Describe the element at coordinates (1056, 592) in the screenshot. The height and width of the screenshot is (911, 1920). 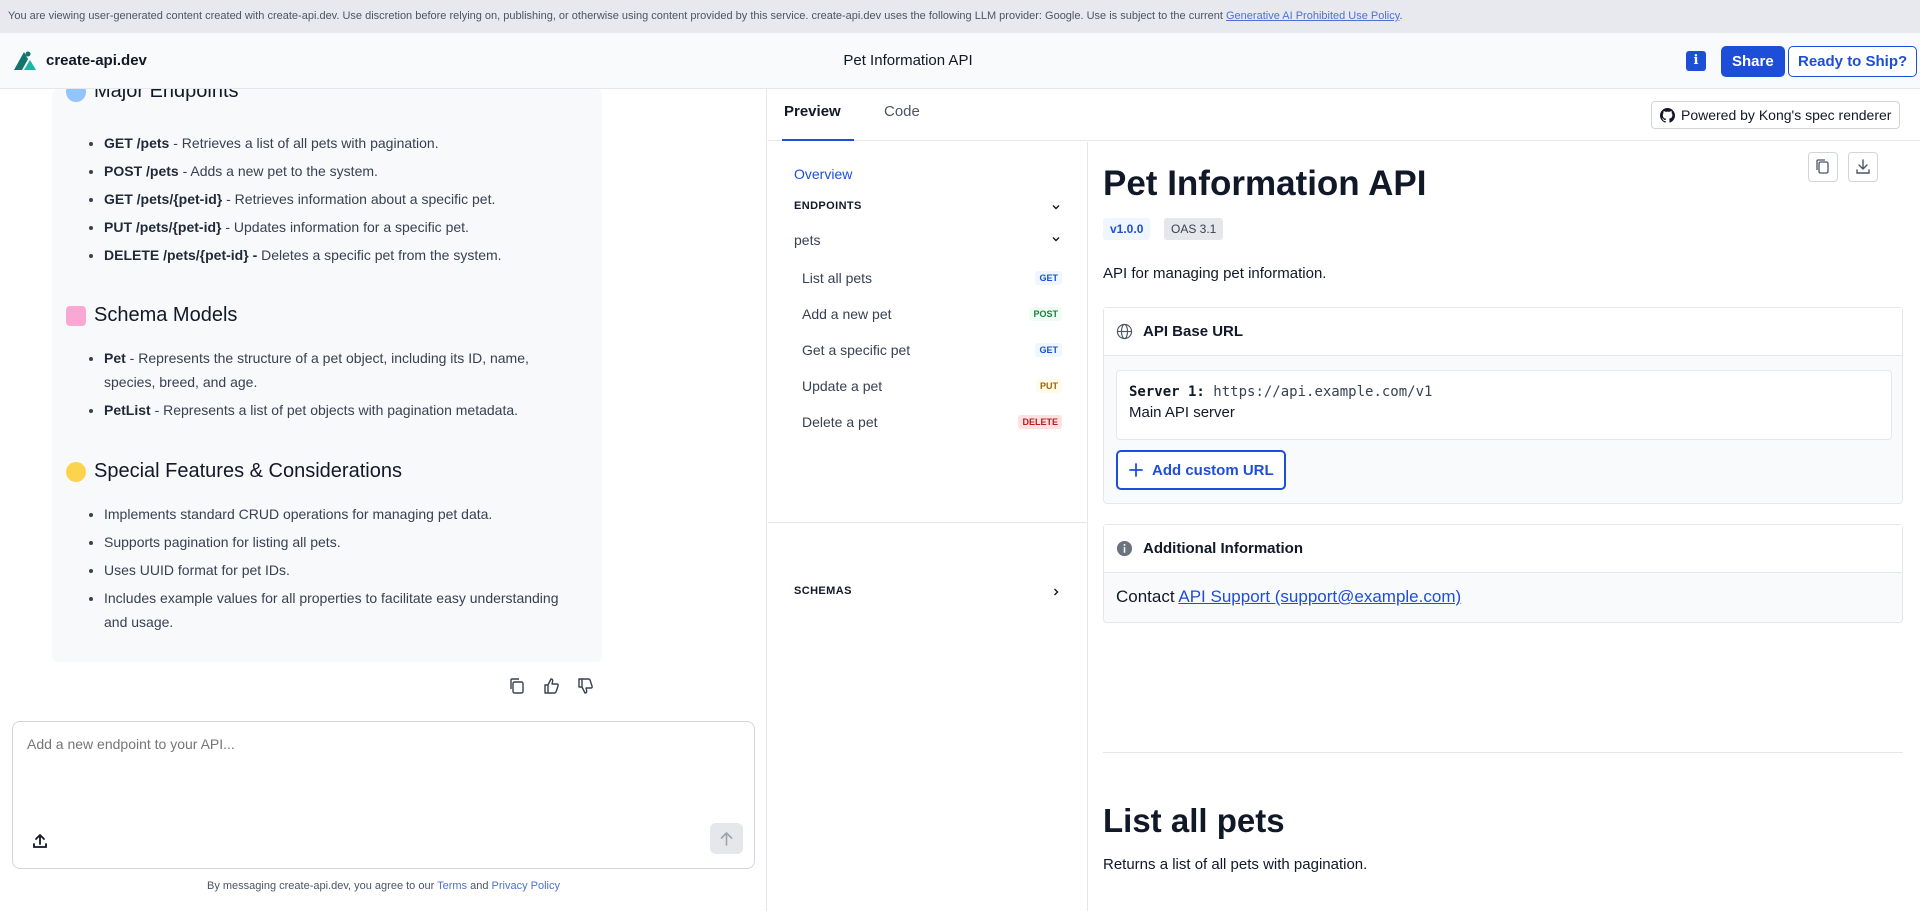
I see `chevron-right-icon` at that location.